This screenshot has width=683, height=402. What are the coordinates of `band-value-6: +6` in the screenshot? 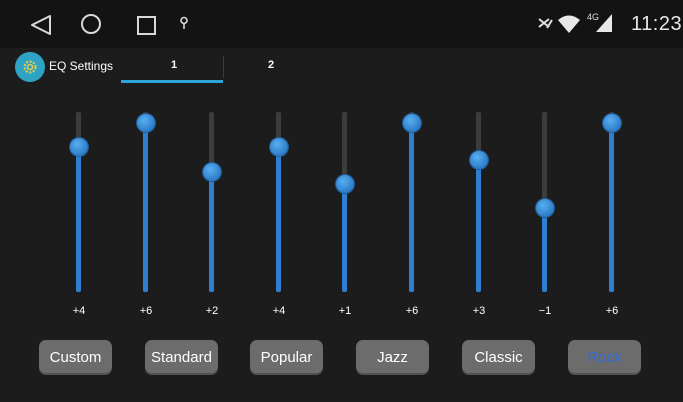 It's located at (412, 311).